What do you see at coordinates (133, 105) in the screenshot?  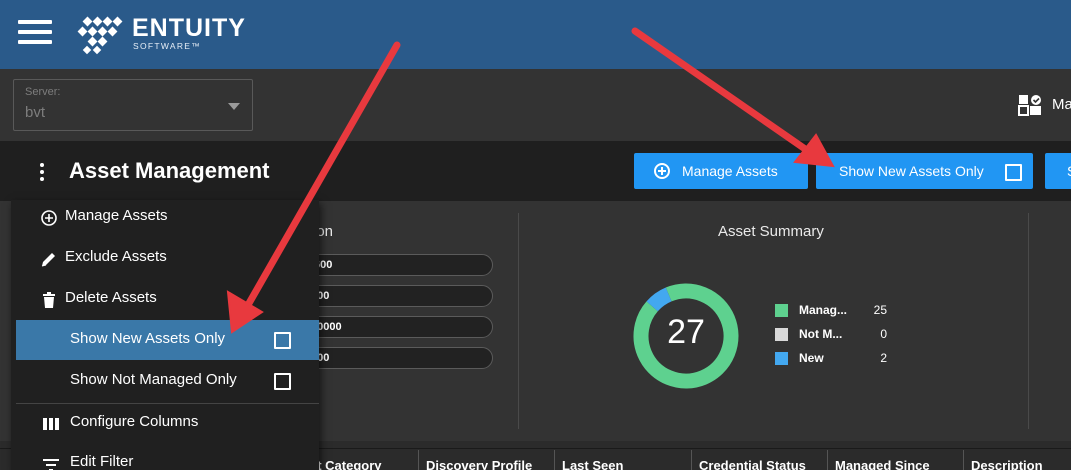 I see `server-select: Server: bvt` at bounding box center [133, 105].